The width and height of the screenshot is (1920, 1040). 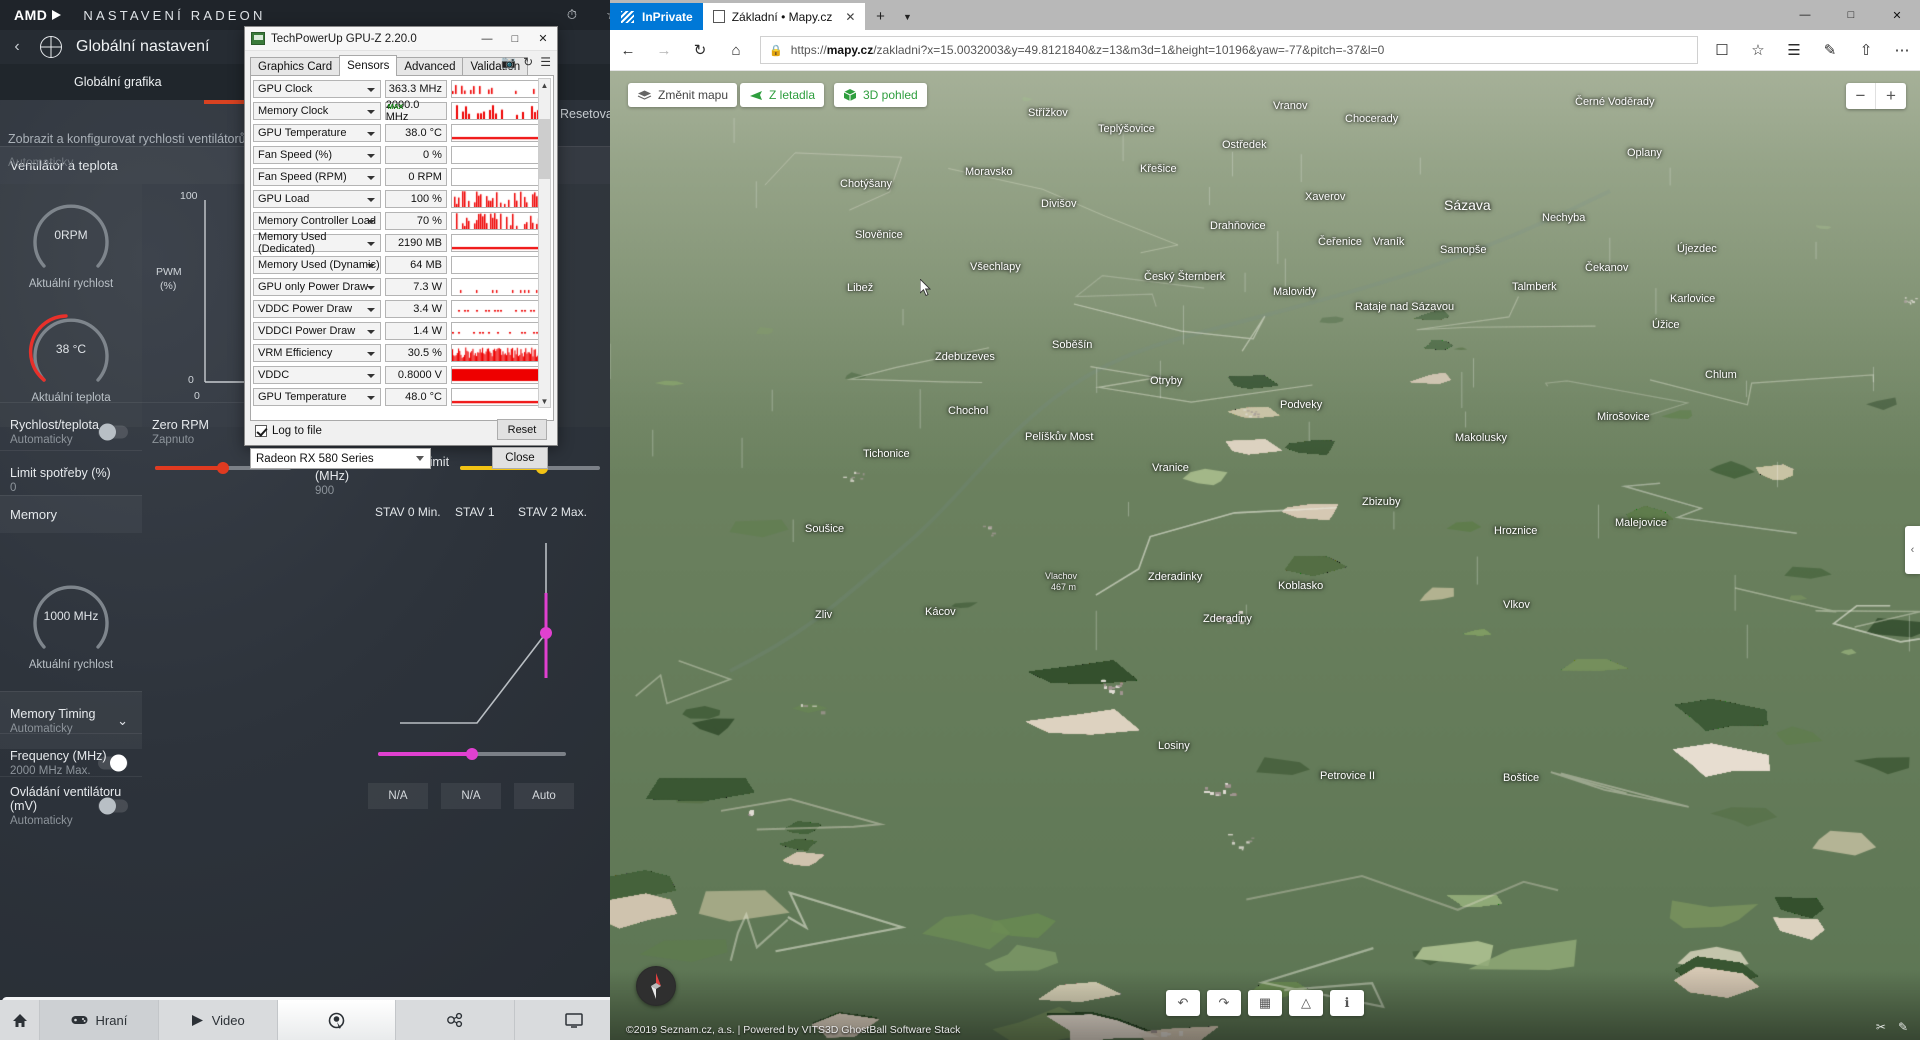 What do you see at coordinates (784, 16) in the screenshot?
I see `tab-mapy-cz: Základní • Mapy.cz ✕` at bounding box center [784, 16].